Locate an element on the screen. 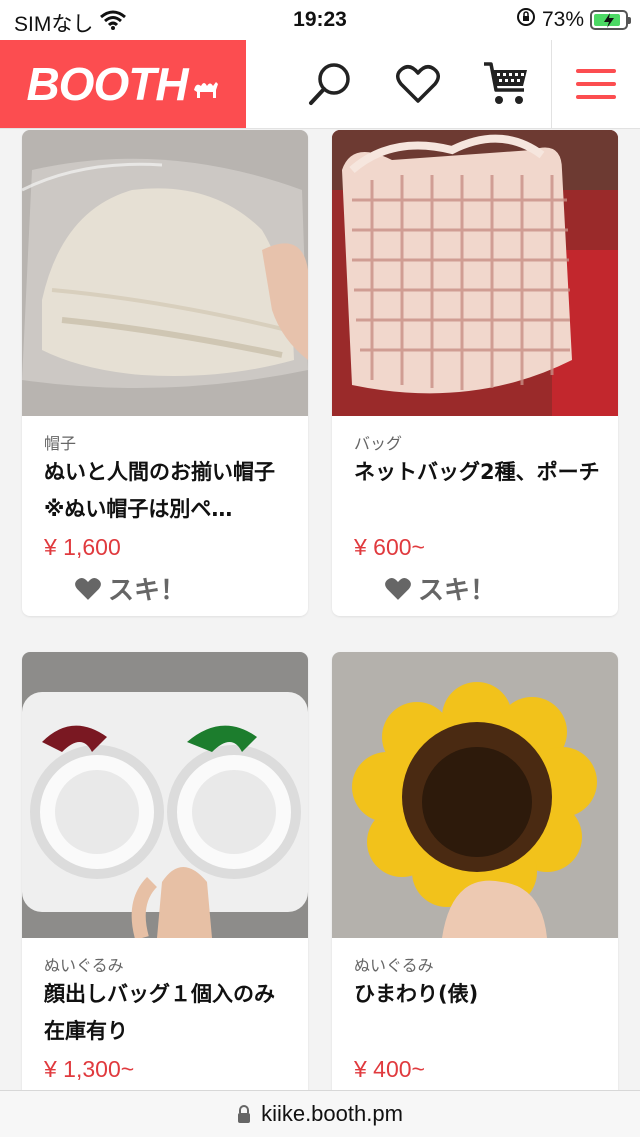 Image resolution: width=640 pixels, height=1137 pixels. product-image-sunflower is located at coordinates (475, 795).